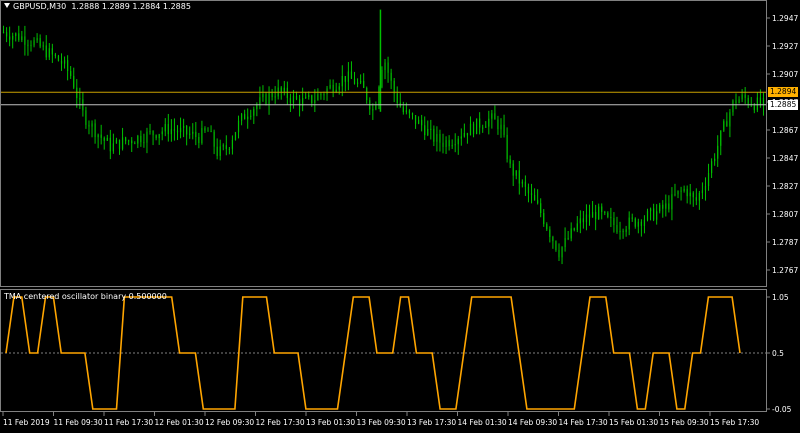 This screenshot has width=800, height=433. Describe the element at coordinates (7, 5) in the screenshot. I see `dropdown-triangle-icon` at that location.